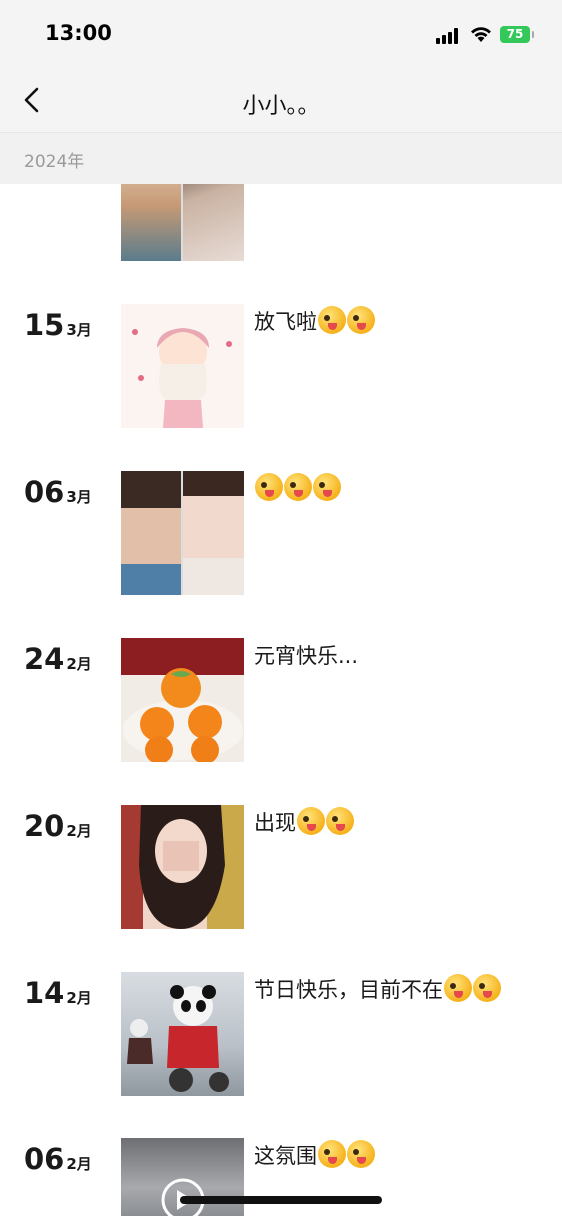  What do you see at coordinates (399, 823) in the screenshot?
I see `post-caption: 出现` at bounding box center [399, 823].